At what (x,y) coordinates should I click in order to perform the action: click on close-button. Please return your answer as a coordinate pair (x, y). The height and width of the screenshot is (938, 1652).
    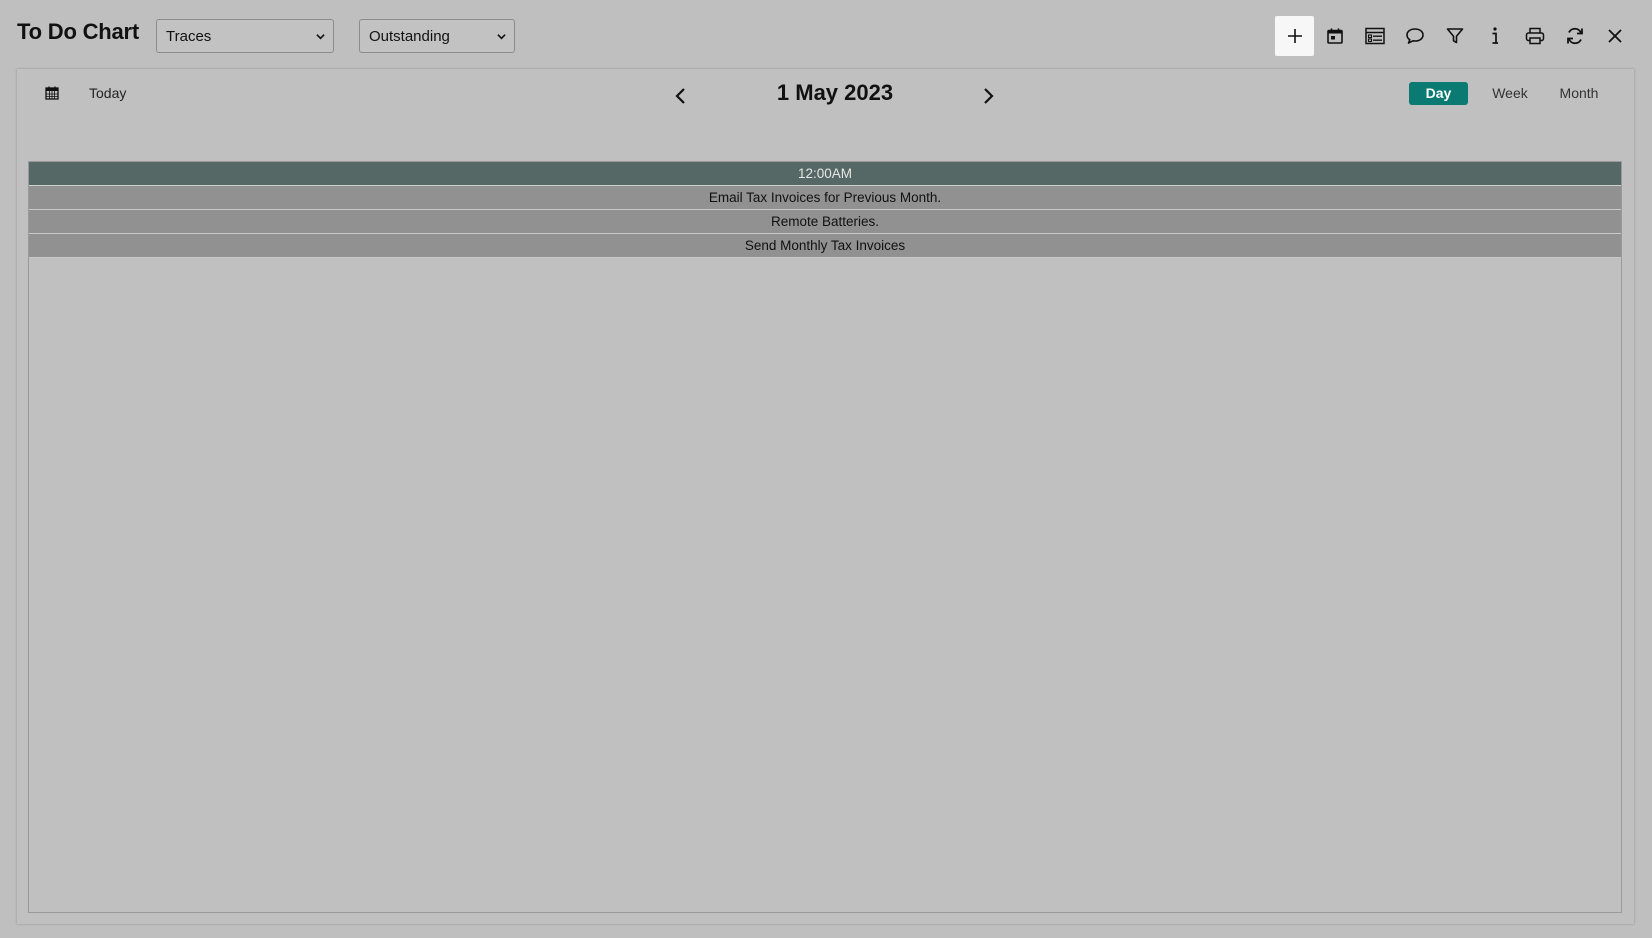
    Looking at the image, I should click on (1614, 36).